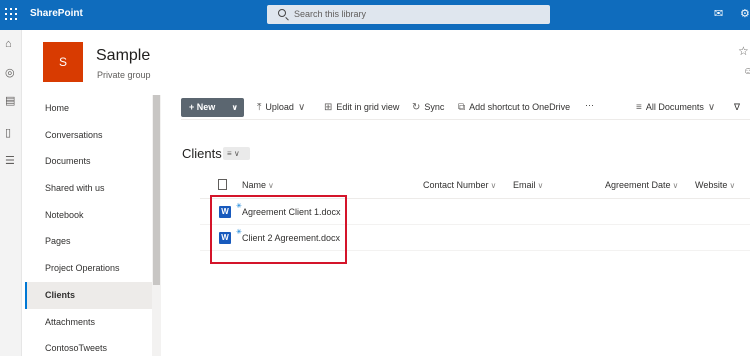 This screenshot has height=362, width=750. What do you see at coordinates (11, 193) in the screenshot?
I see `app-bar: ⌂ ◎ ▤ ▯ ☰` at bounding box center [11, 193].